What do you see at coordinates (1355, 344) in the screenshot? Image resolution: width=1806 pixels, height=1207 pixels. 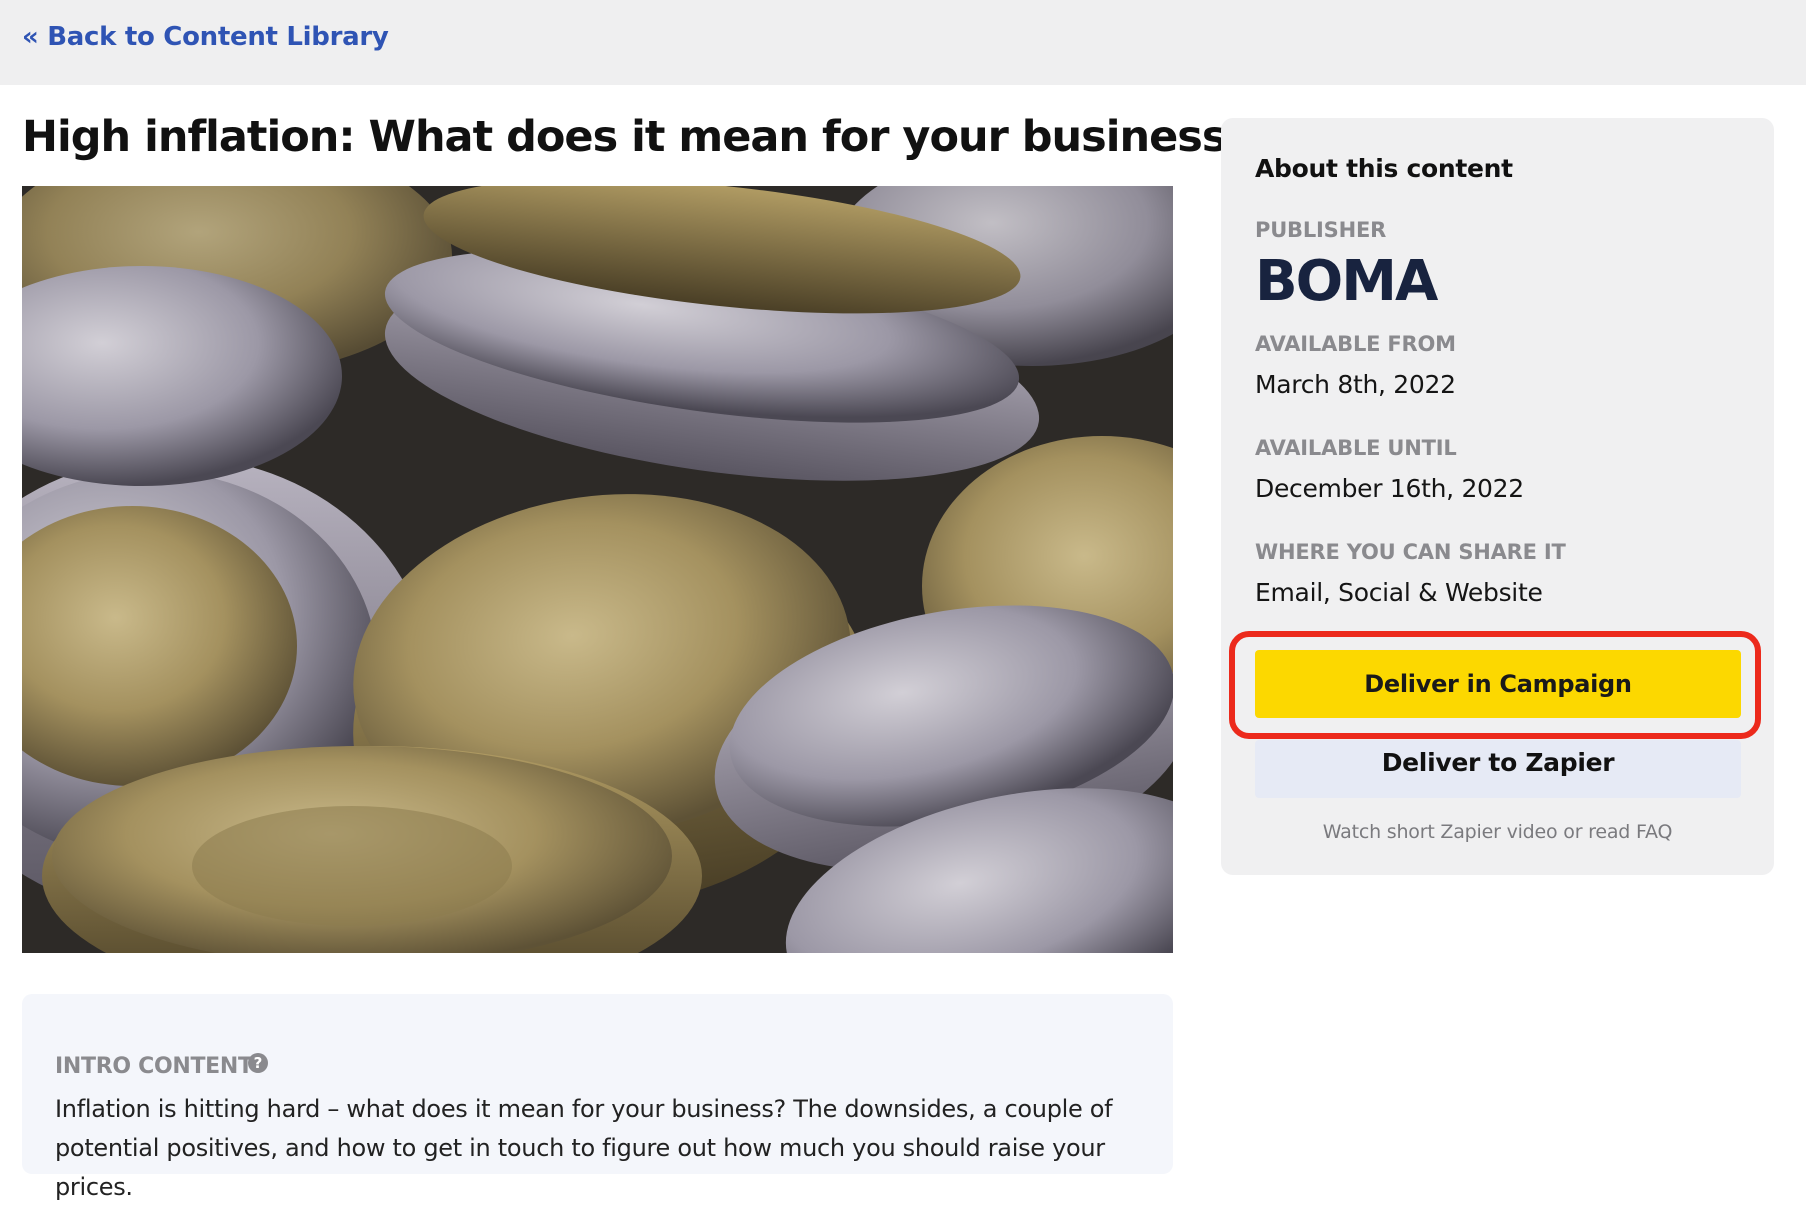 I see `available-from-label: AVAILABLE FROM` at bounding box center [1355, 344].